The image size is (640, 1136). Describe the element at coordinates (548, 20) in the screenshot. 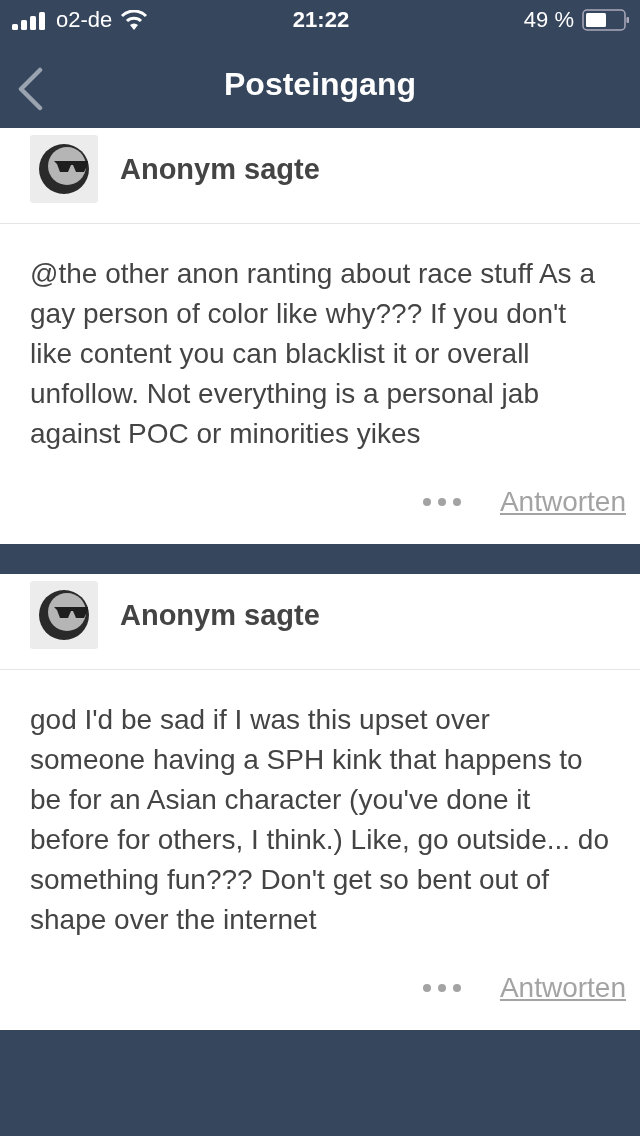

I see `battery-percentage: 49 %` at that location.